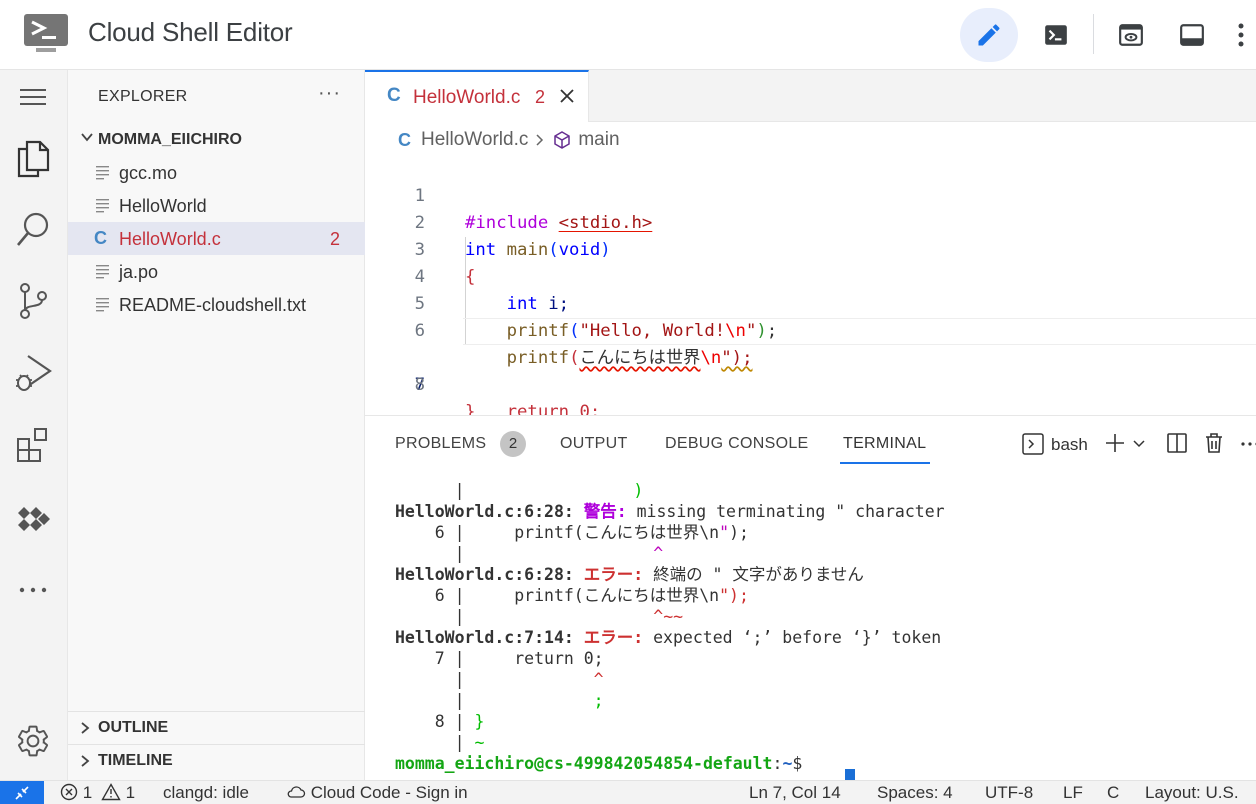 The width and height of the screenshot is (1256, 804). Describe the element at coordinates (148, 173) in the screenshot. I see `file-name: gcc.mo` at that location.